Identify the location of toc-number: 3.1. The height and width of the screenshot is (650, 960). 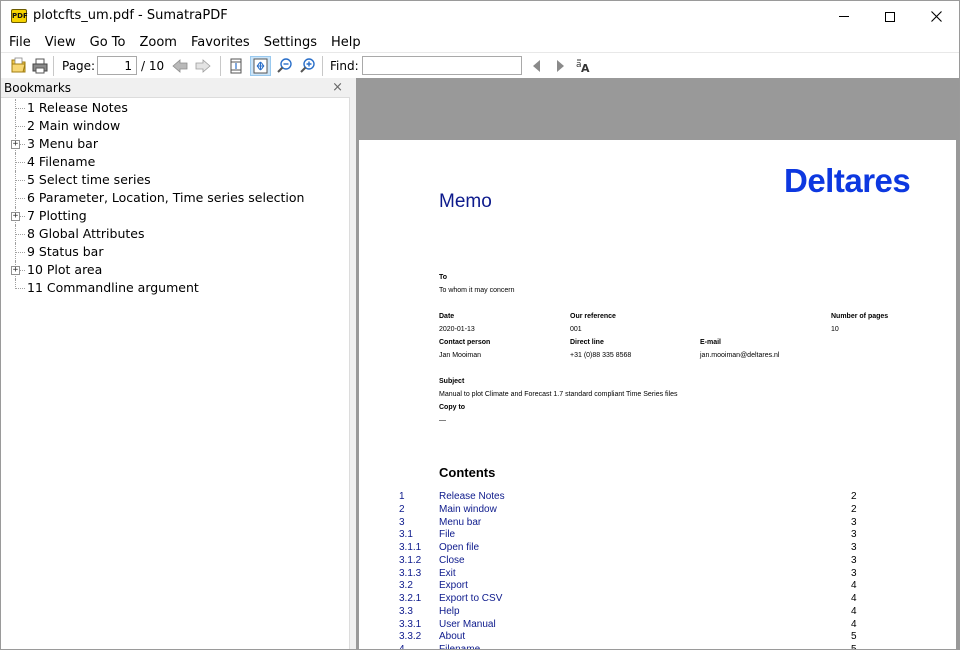
(406, 535).